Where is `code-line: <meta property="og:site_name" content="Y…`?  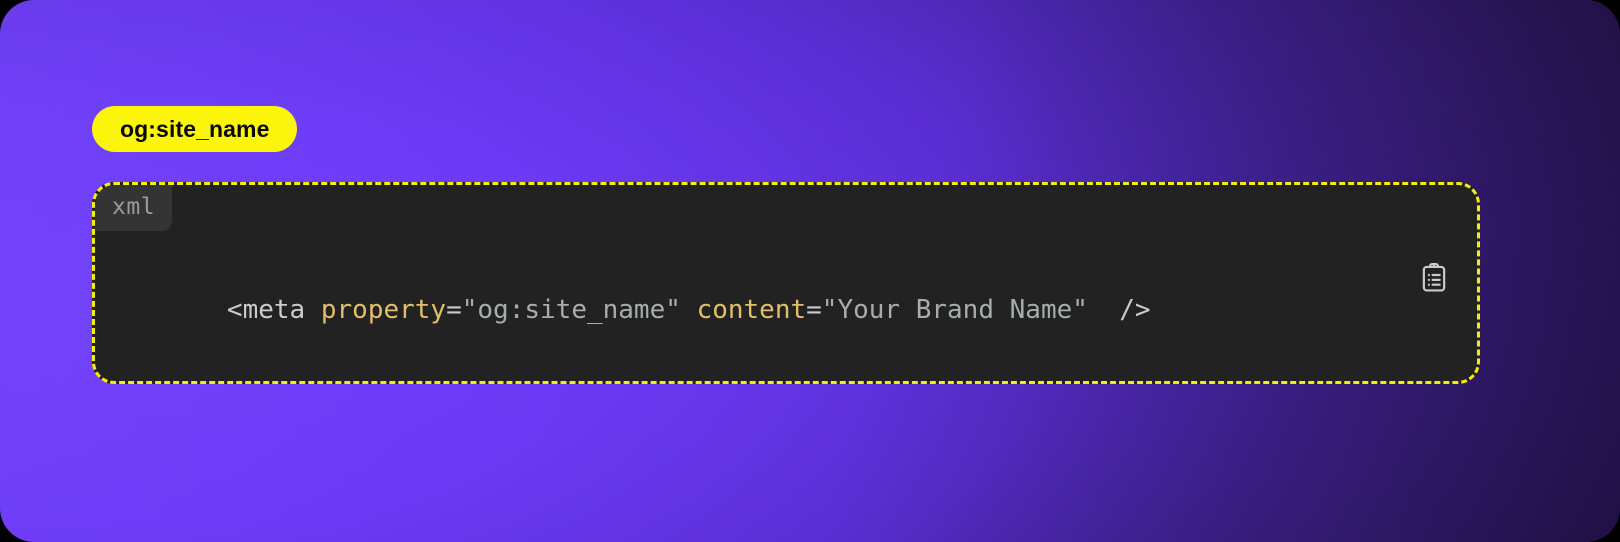 code-line: <meta property="og:site_name" content="Y… is located at coordinates (642, 310).